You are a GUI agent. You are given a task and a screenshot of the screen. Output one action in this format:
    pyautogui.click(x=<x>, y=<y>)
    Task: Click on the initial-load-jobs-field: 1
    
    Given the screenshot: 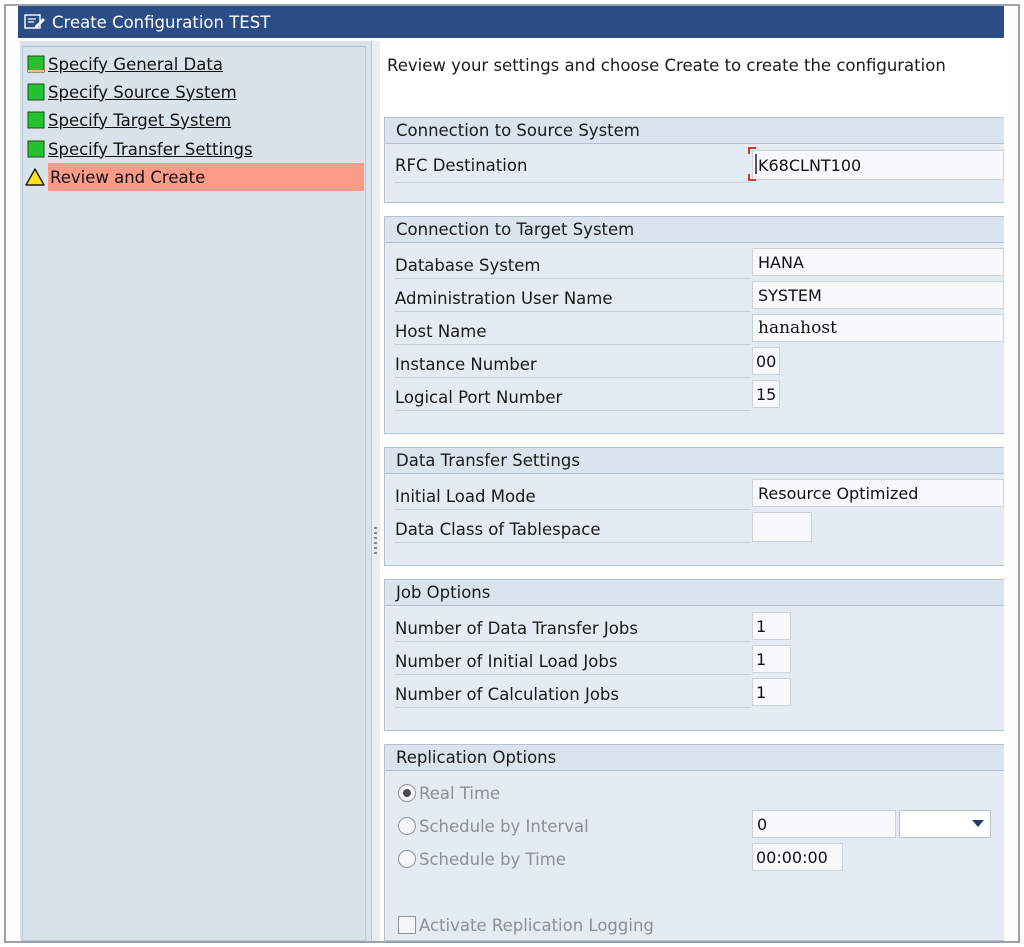 What is the action you would take?
    pyautogui.click(x=771, y=659)
    